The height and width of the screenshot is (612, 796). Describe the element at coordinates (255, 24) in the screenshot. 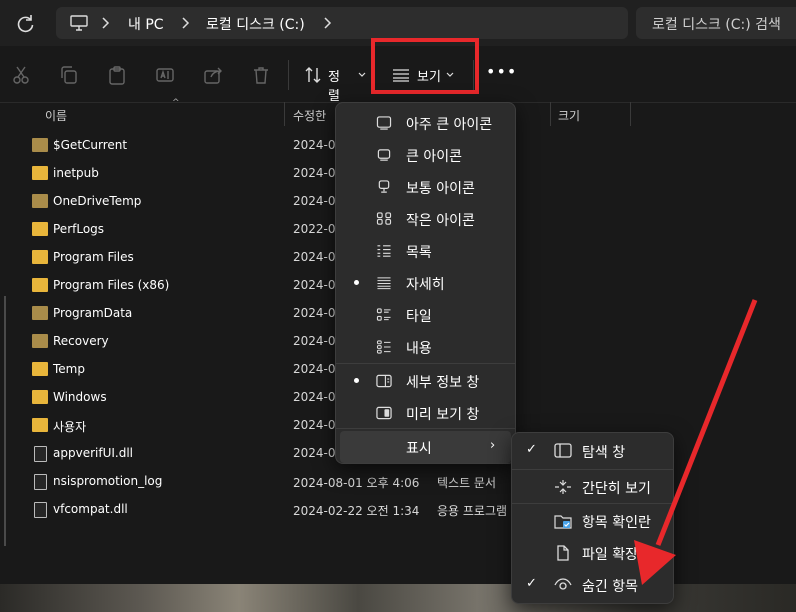

I see `breadcrumb-local-disk: 로컬 디스크 (C:)` at that location.